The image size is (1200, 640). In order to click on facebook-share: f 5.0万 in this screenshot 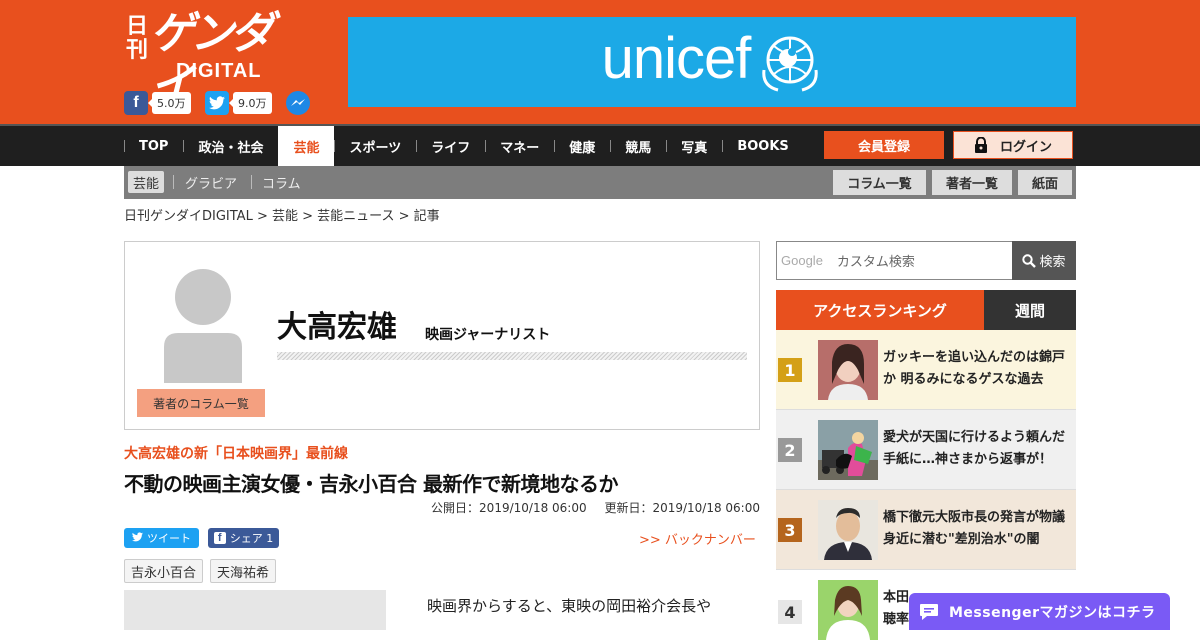, I will do `click(157, 103)`.